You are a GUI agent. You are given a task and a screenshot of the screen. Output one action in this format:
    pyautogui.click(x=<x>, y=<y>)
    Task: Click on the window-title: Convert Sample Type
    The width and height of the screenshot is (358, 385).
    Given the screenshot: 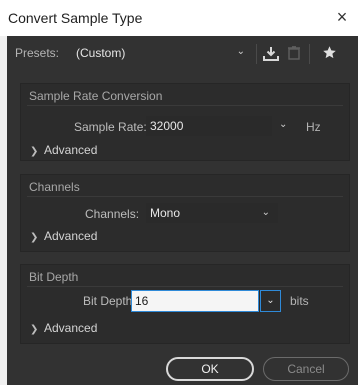 What is the action you would take?
    pyautogui.click(x=75, y=18)
    